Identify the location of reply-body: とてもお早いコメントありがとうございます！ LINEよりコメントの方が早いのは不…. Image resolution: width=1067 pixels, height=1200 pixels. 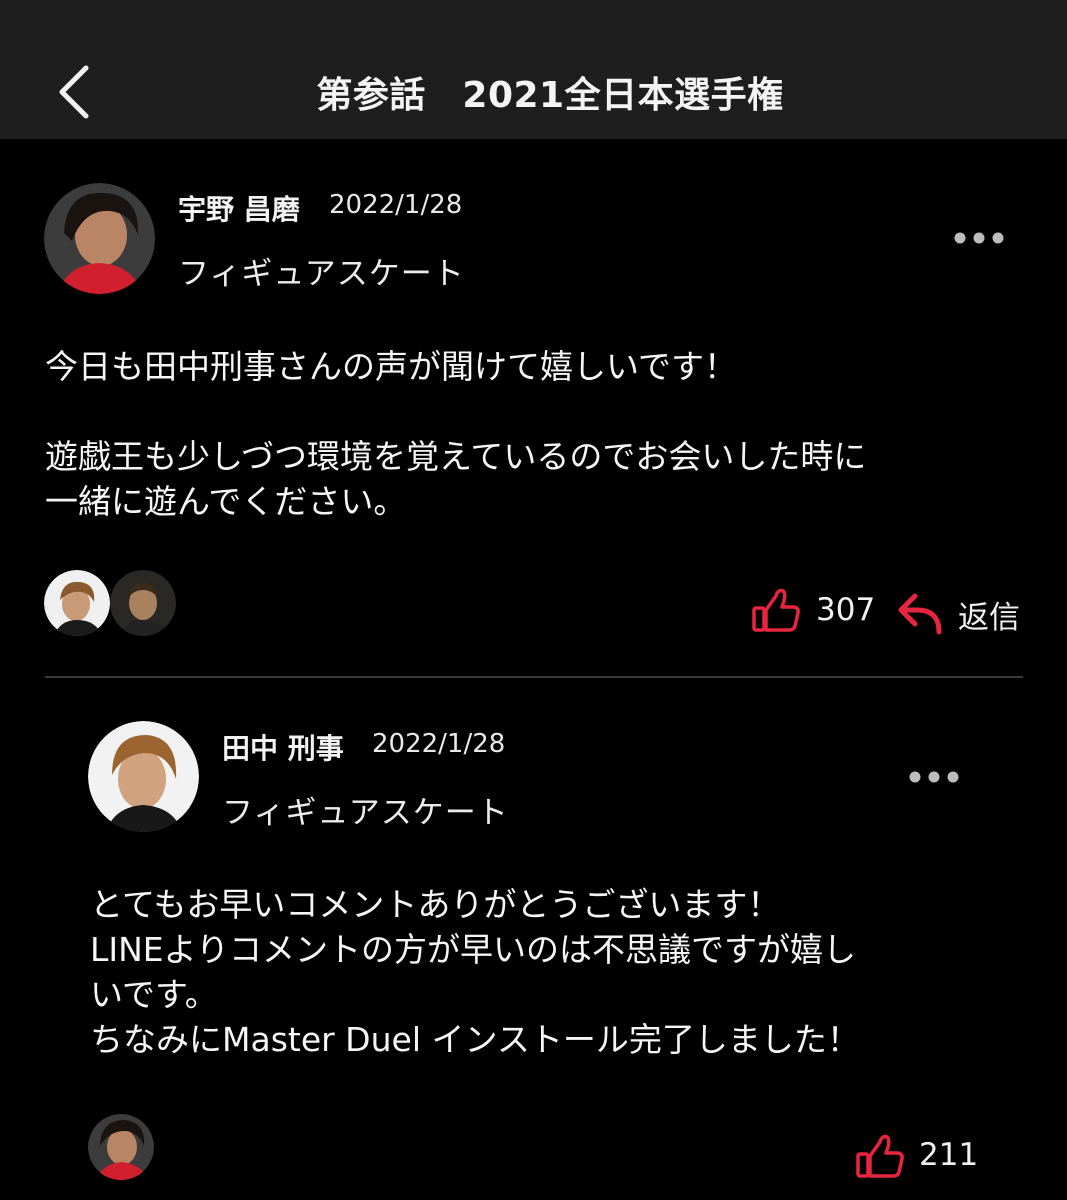
(475, 972).